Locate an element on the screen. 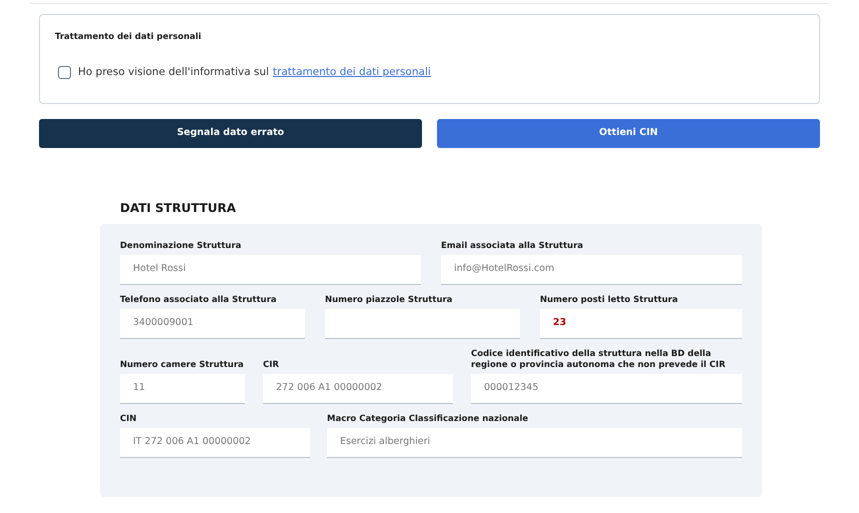 The height and width of the screenshot is (513, 859). field-label: Denominazione Struttura is located at coordinates (181, 246).